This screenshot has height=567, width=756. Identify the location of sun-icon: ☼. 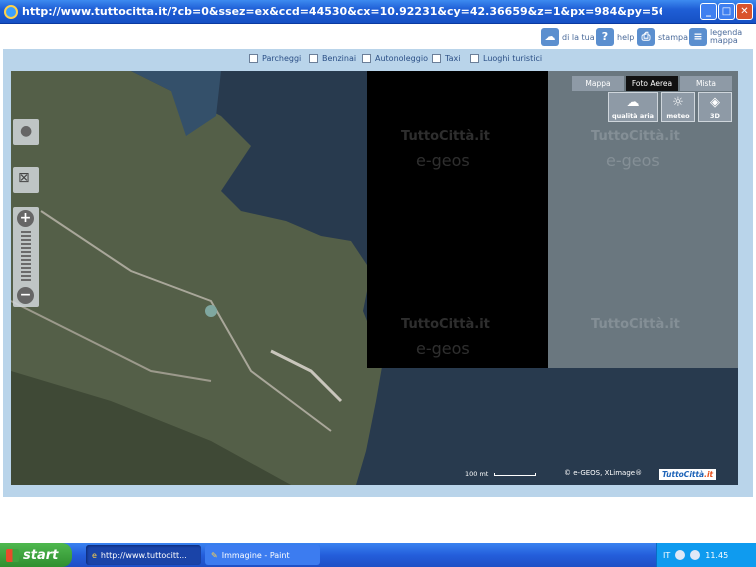
(678, 102).